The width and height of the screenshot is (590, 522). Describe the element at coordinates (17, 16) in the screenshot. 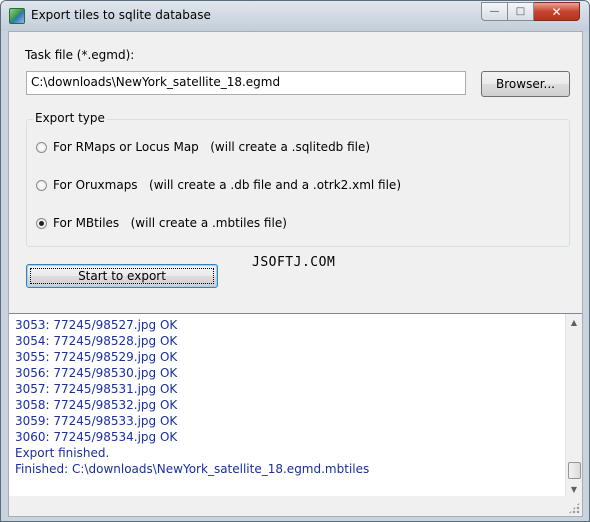

I see `map-app-icon` at that location.